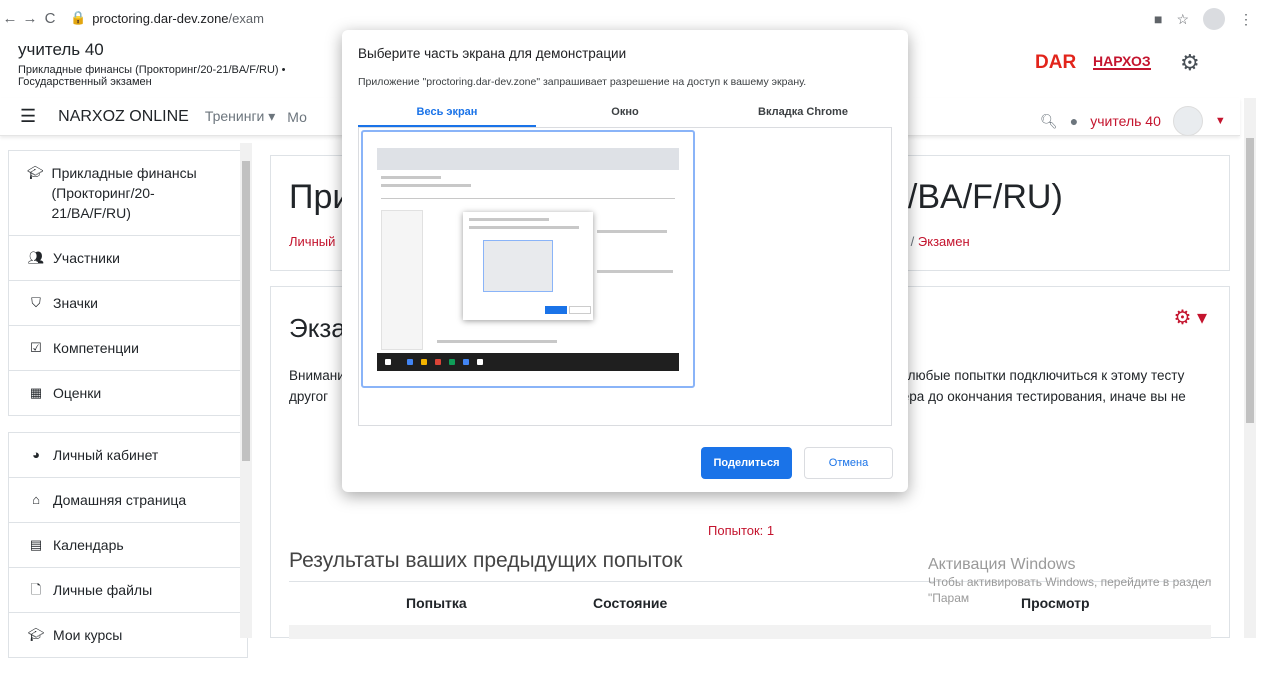 Image resolution: width=1261 pixels, height=674 pixels. What do you see at coordinates (1182, 19) in the screenshot?
I see `star-icon: ☆` at bounding box center [1182, 19].